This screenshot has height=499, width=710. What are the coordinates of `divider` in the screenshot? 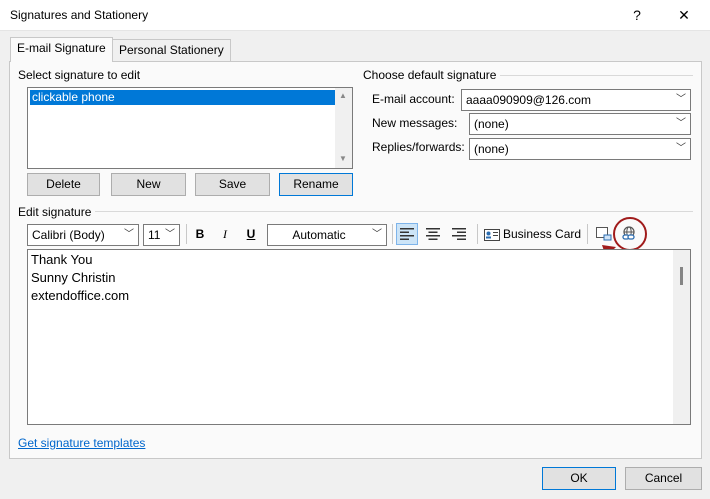 It's located at (596, 75).